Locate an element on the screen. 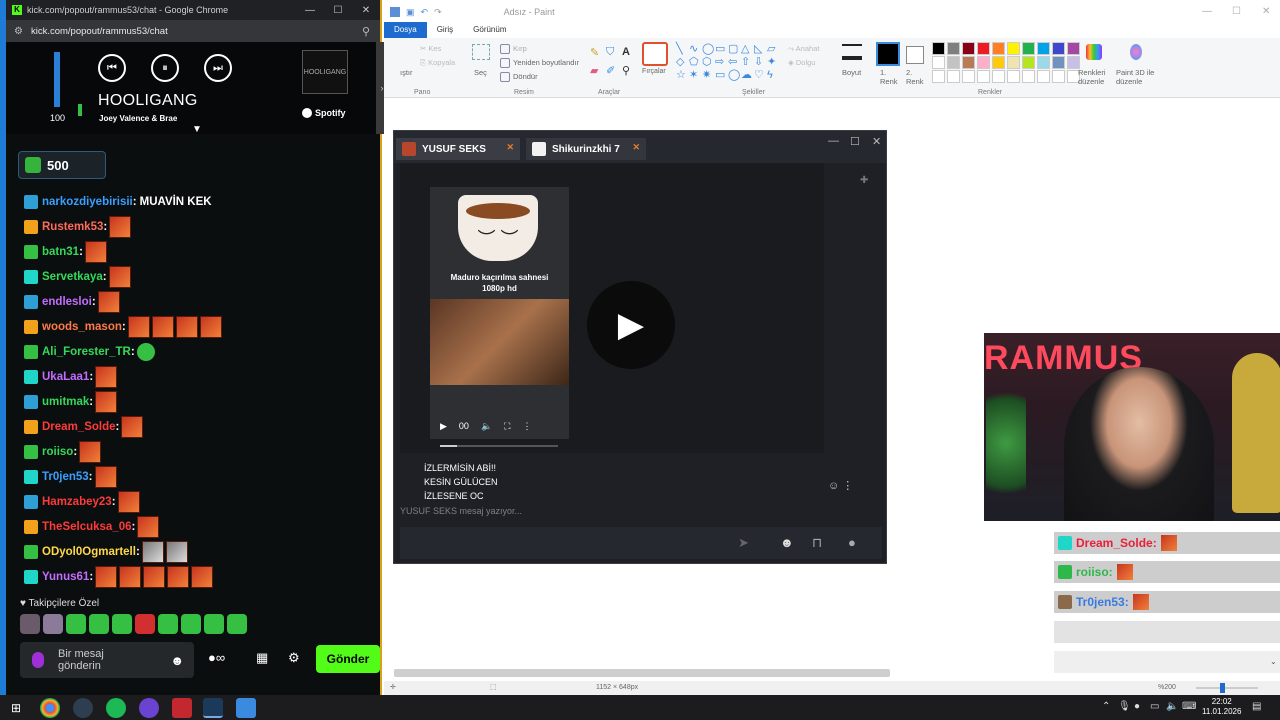 This screenshot has width=1280, height=720. color1-button: 1. Renk is located at coordinates (890, 77).